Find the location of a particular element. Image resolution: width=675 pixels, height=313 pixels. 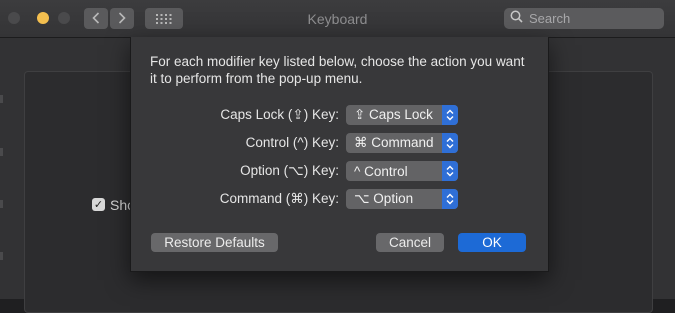

checkmark-icon: ✓ is located at coordinates (98, 205).